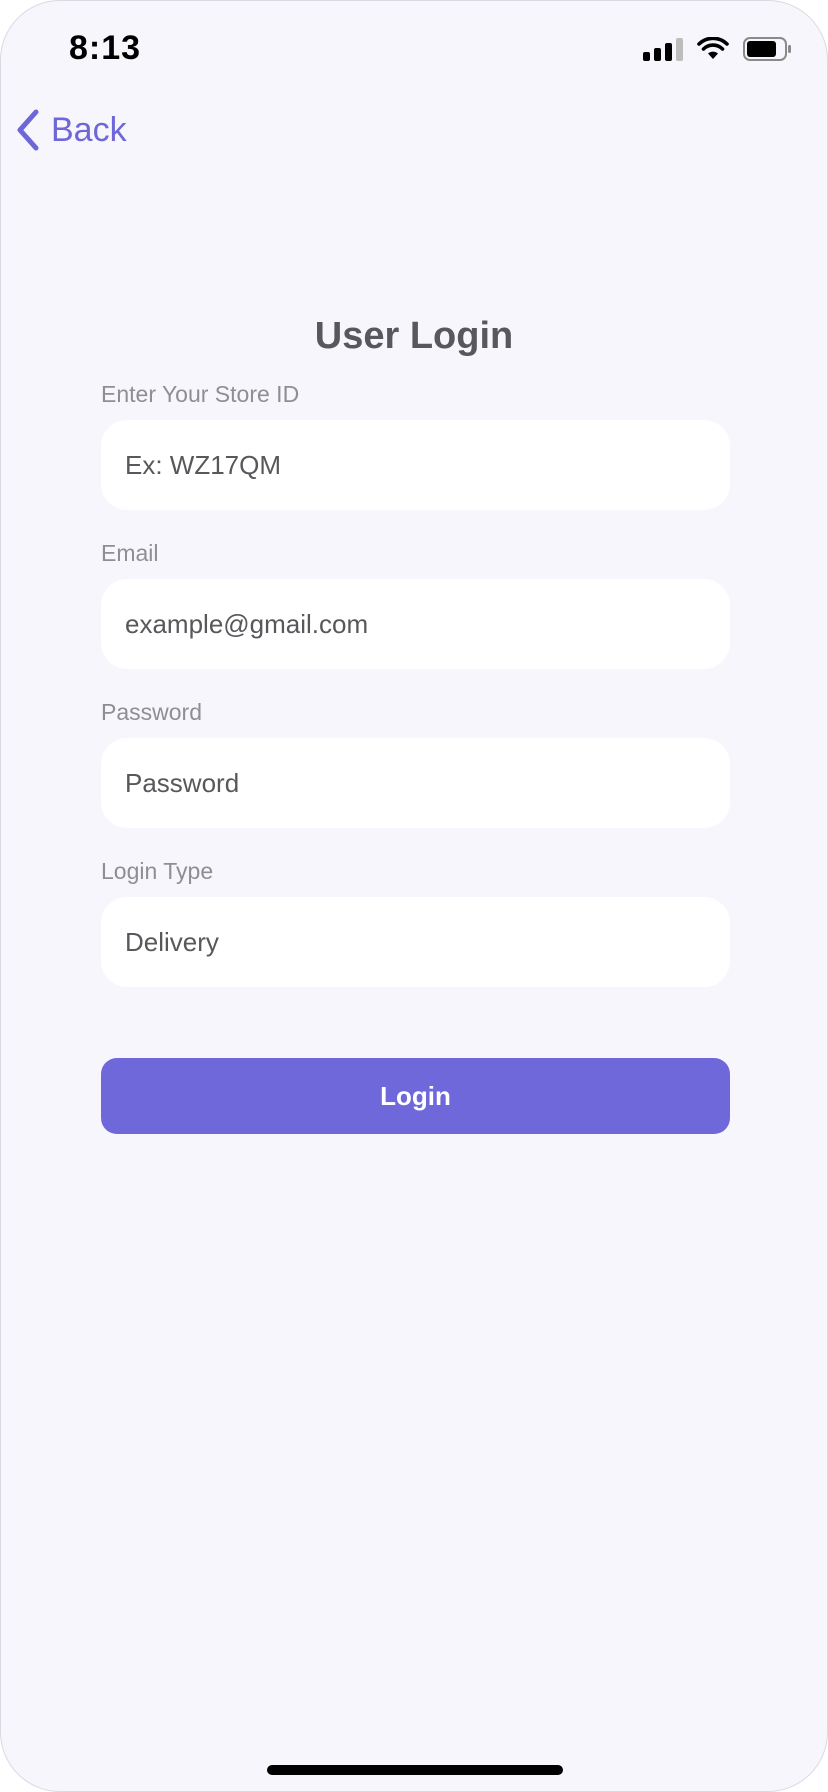 Image resolution: width=828 pixels, height=1792 pixels. What do you see at coordinates (663, 49) in the screenshot?
I see `cellular-signal-icon` at bounding box center [663, 49].